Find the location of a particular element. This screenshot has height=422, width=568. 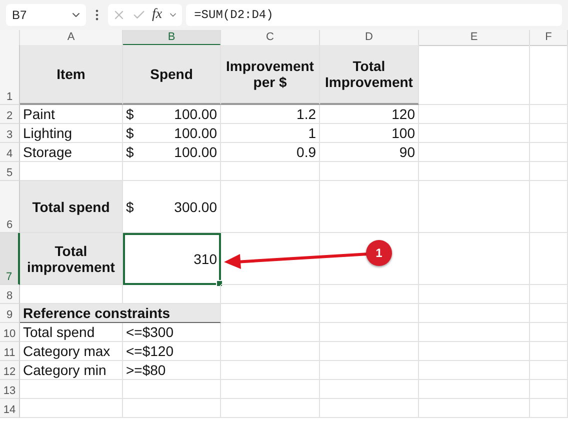

row-header: 11 is located at coordinates (10, 351).